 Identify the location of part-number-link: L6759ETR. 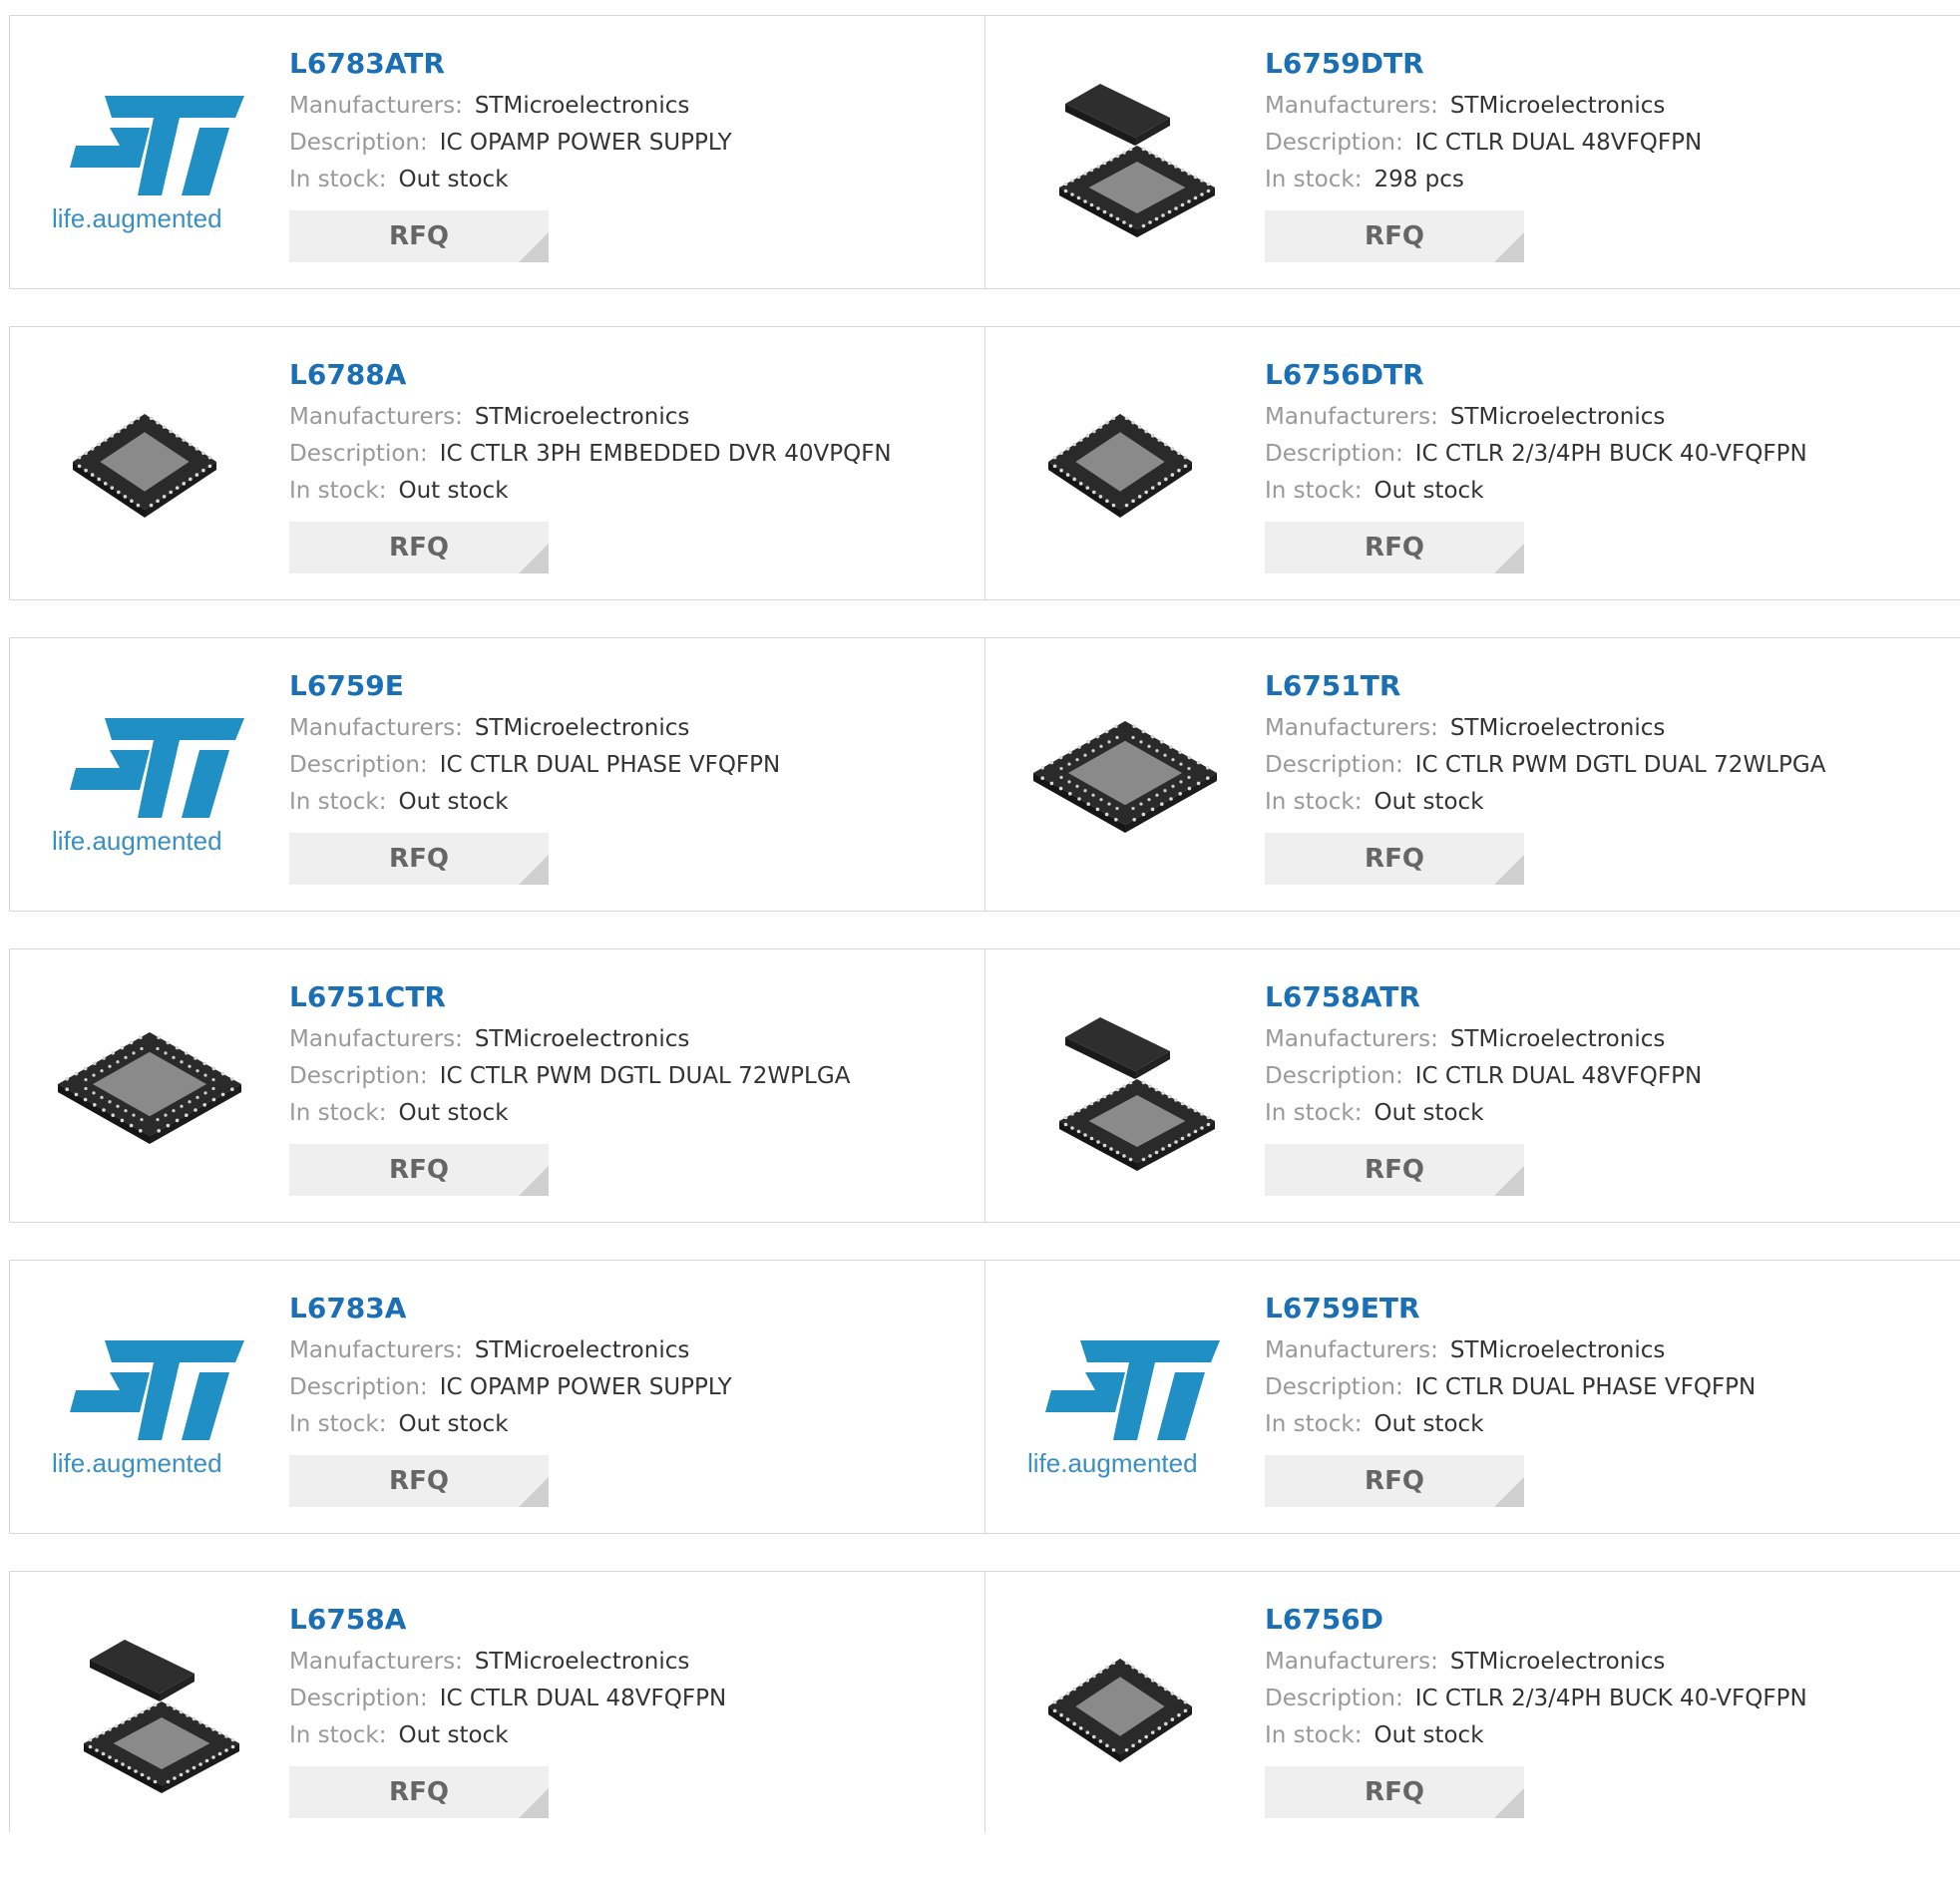
(1343, 1308).